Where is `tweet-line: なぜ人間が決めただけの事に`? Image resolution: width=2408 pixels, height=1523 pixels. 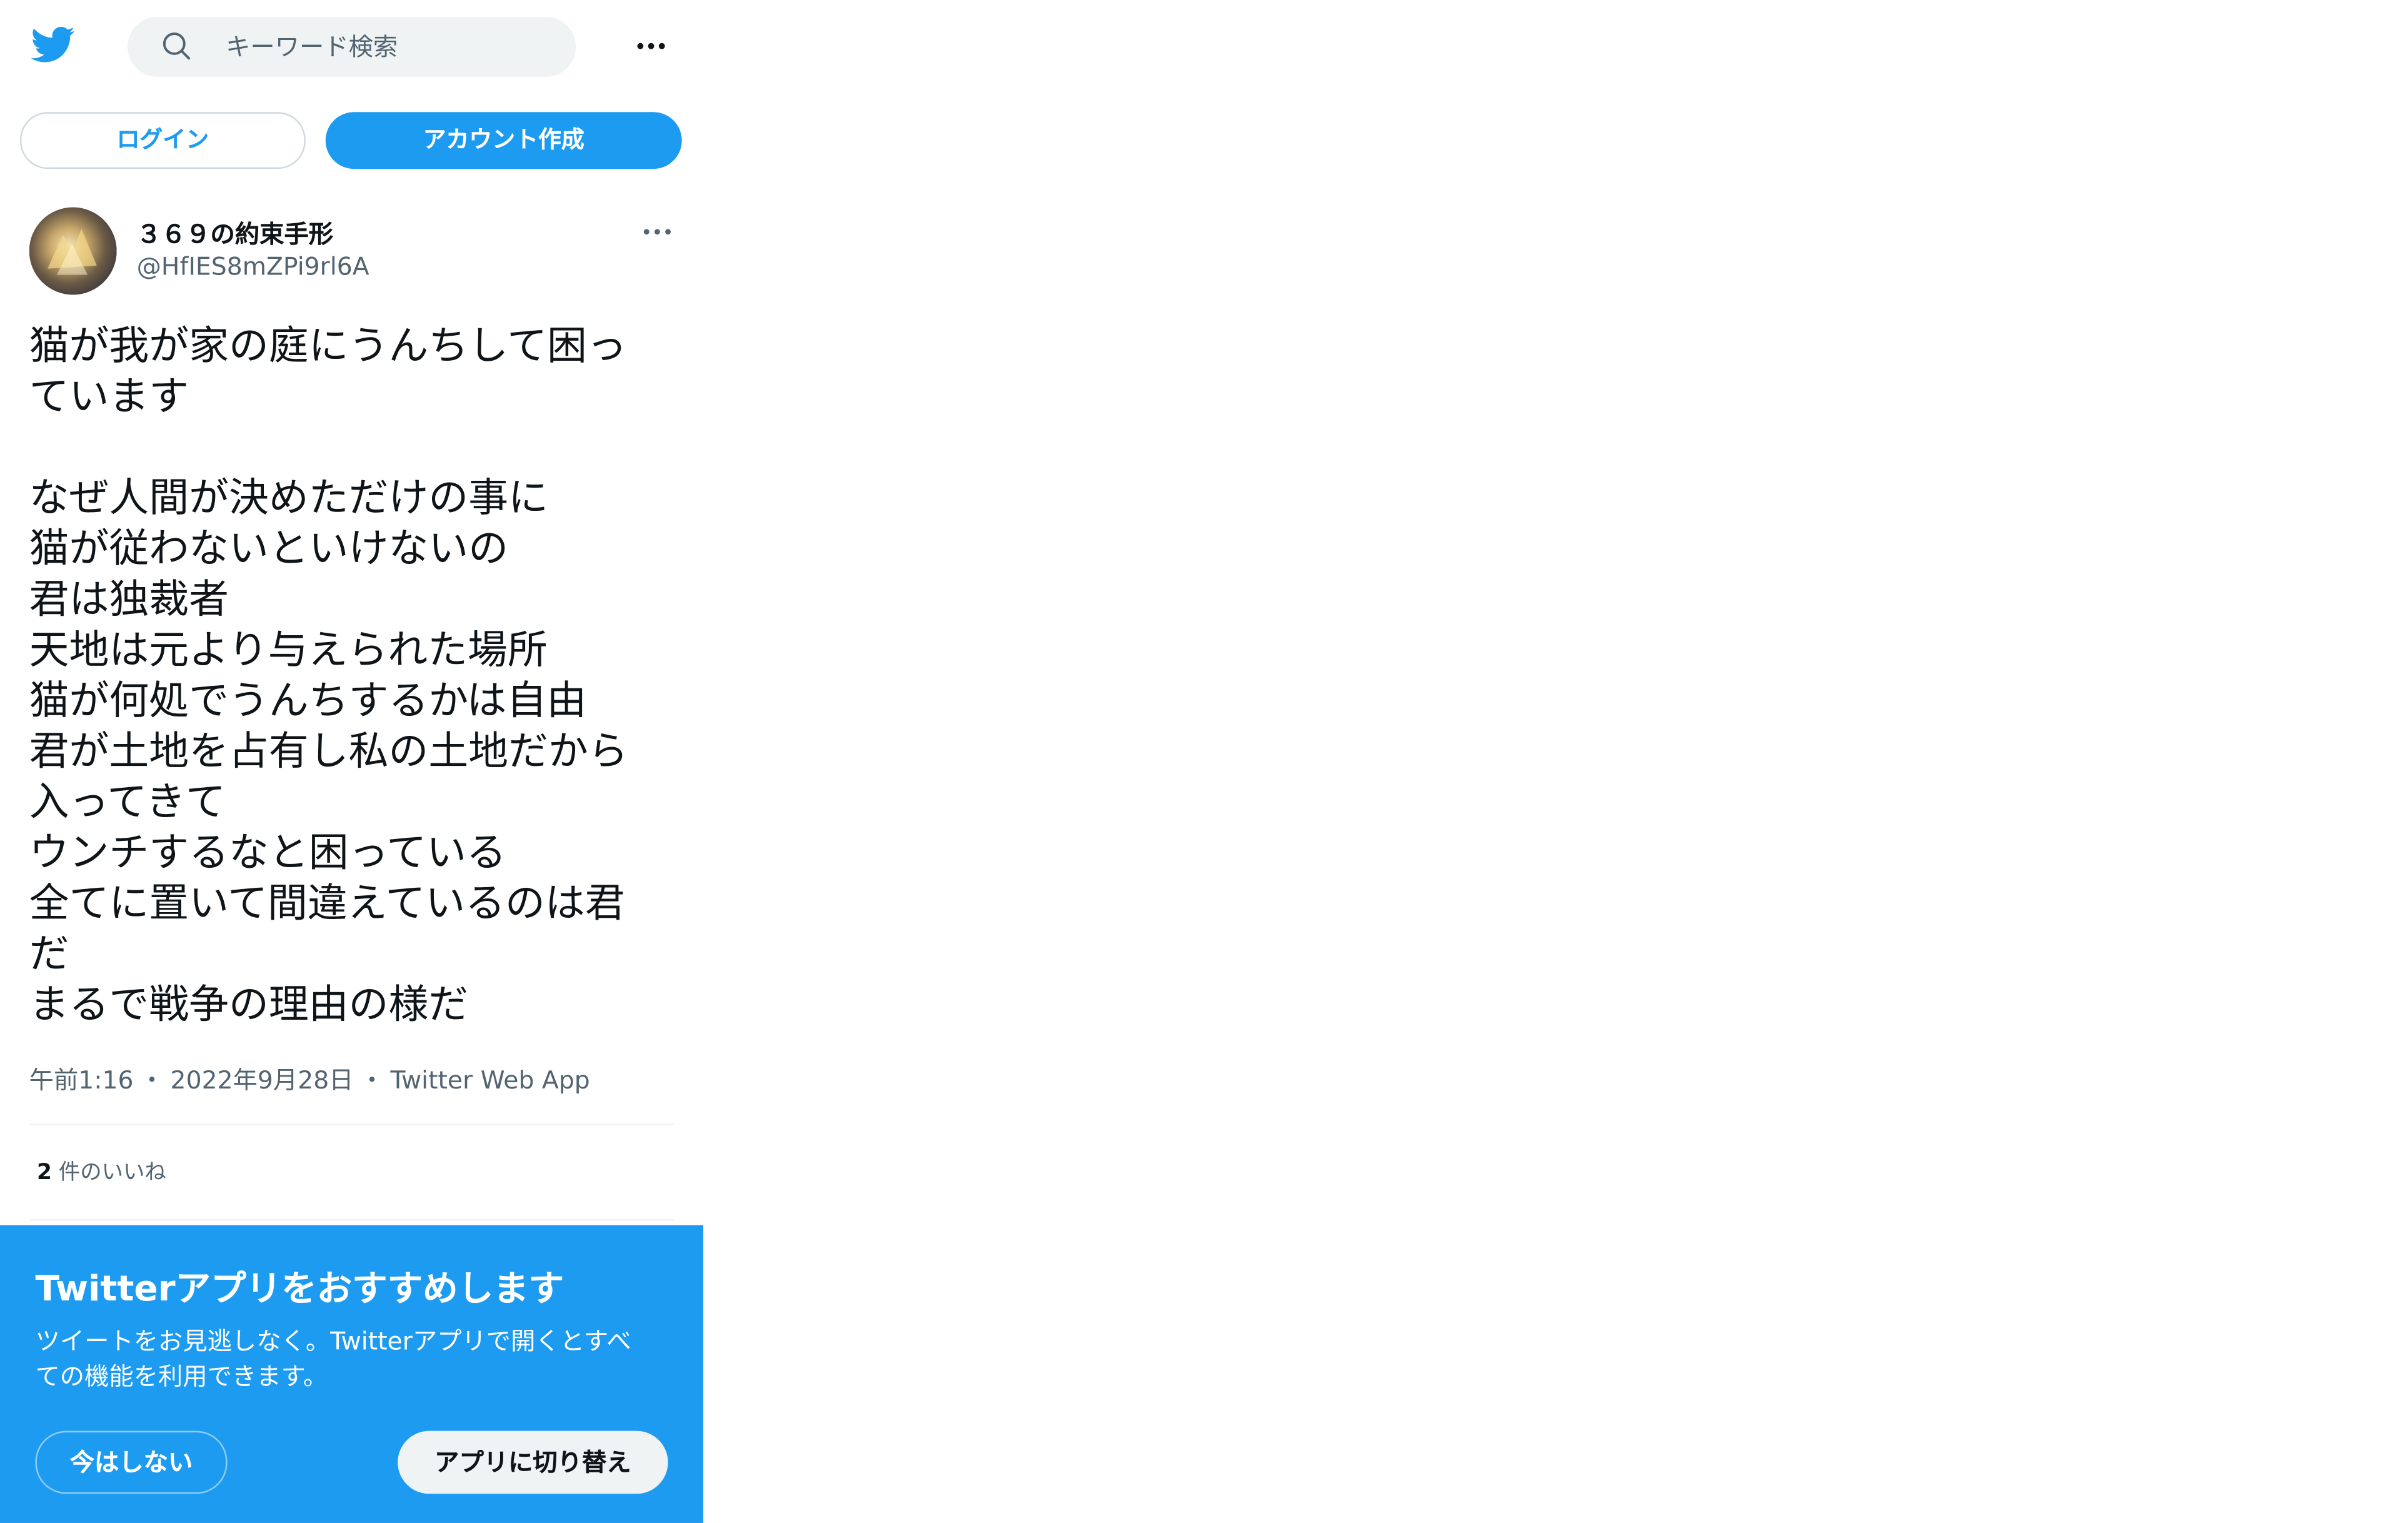 tweet-line: なぜ人間が決めただけの事に is located at coordinates (289, 499).